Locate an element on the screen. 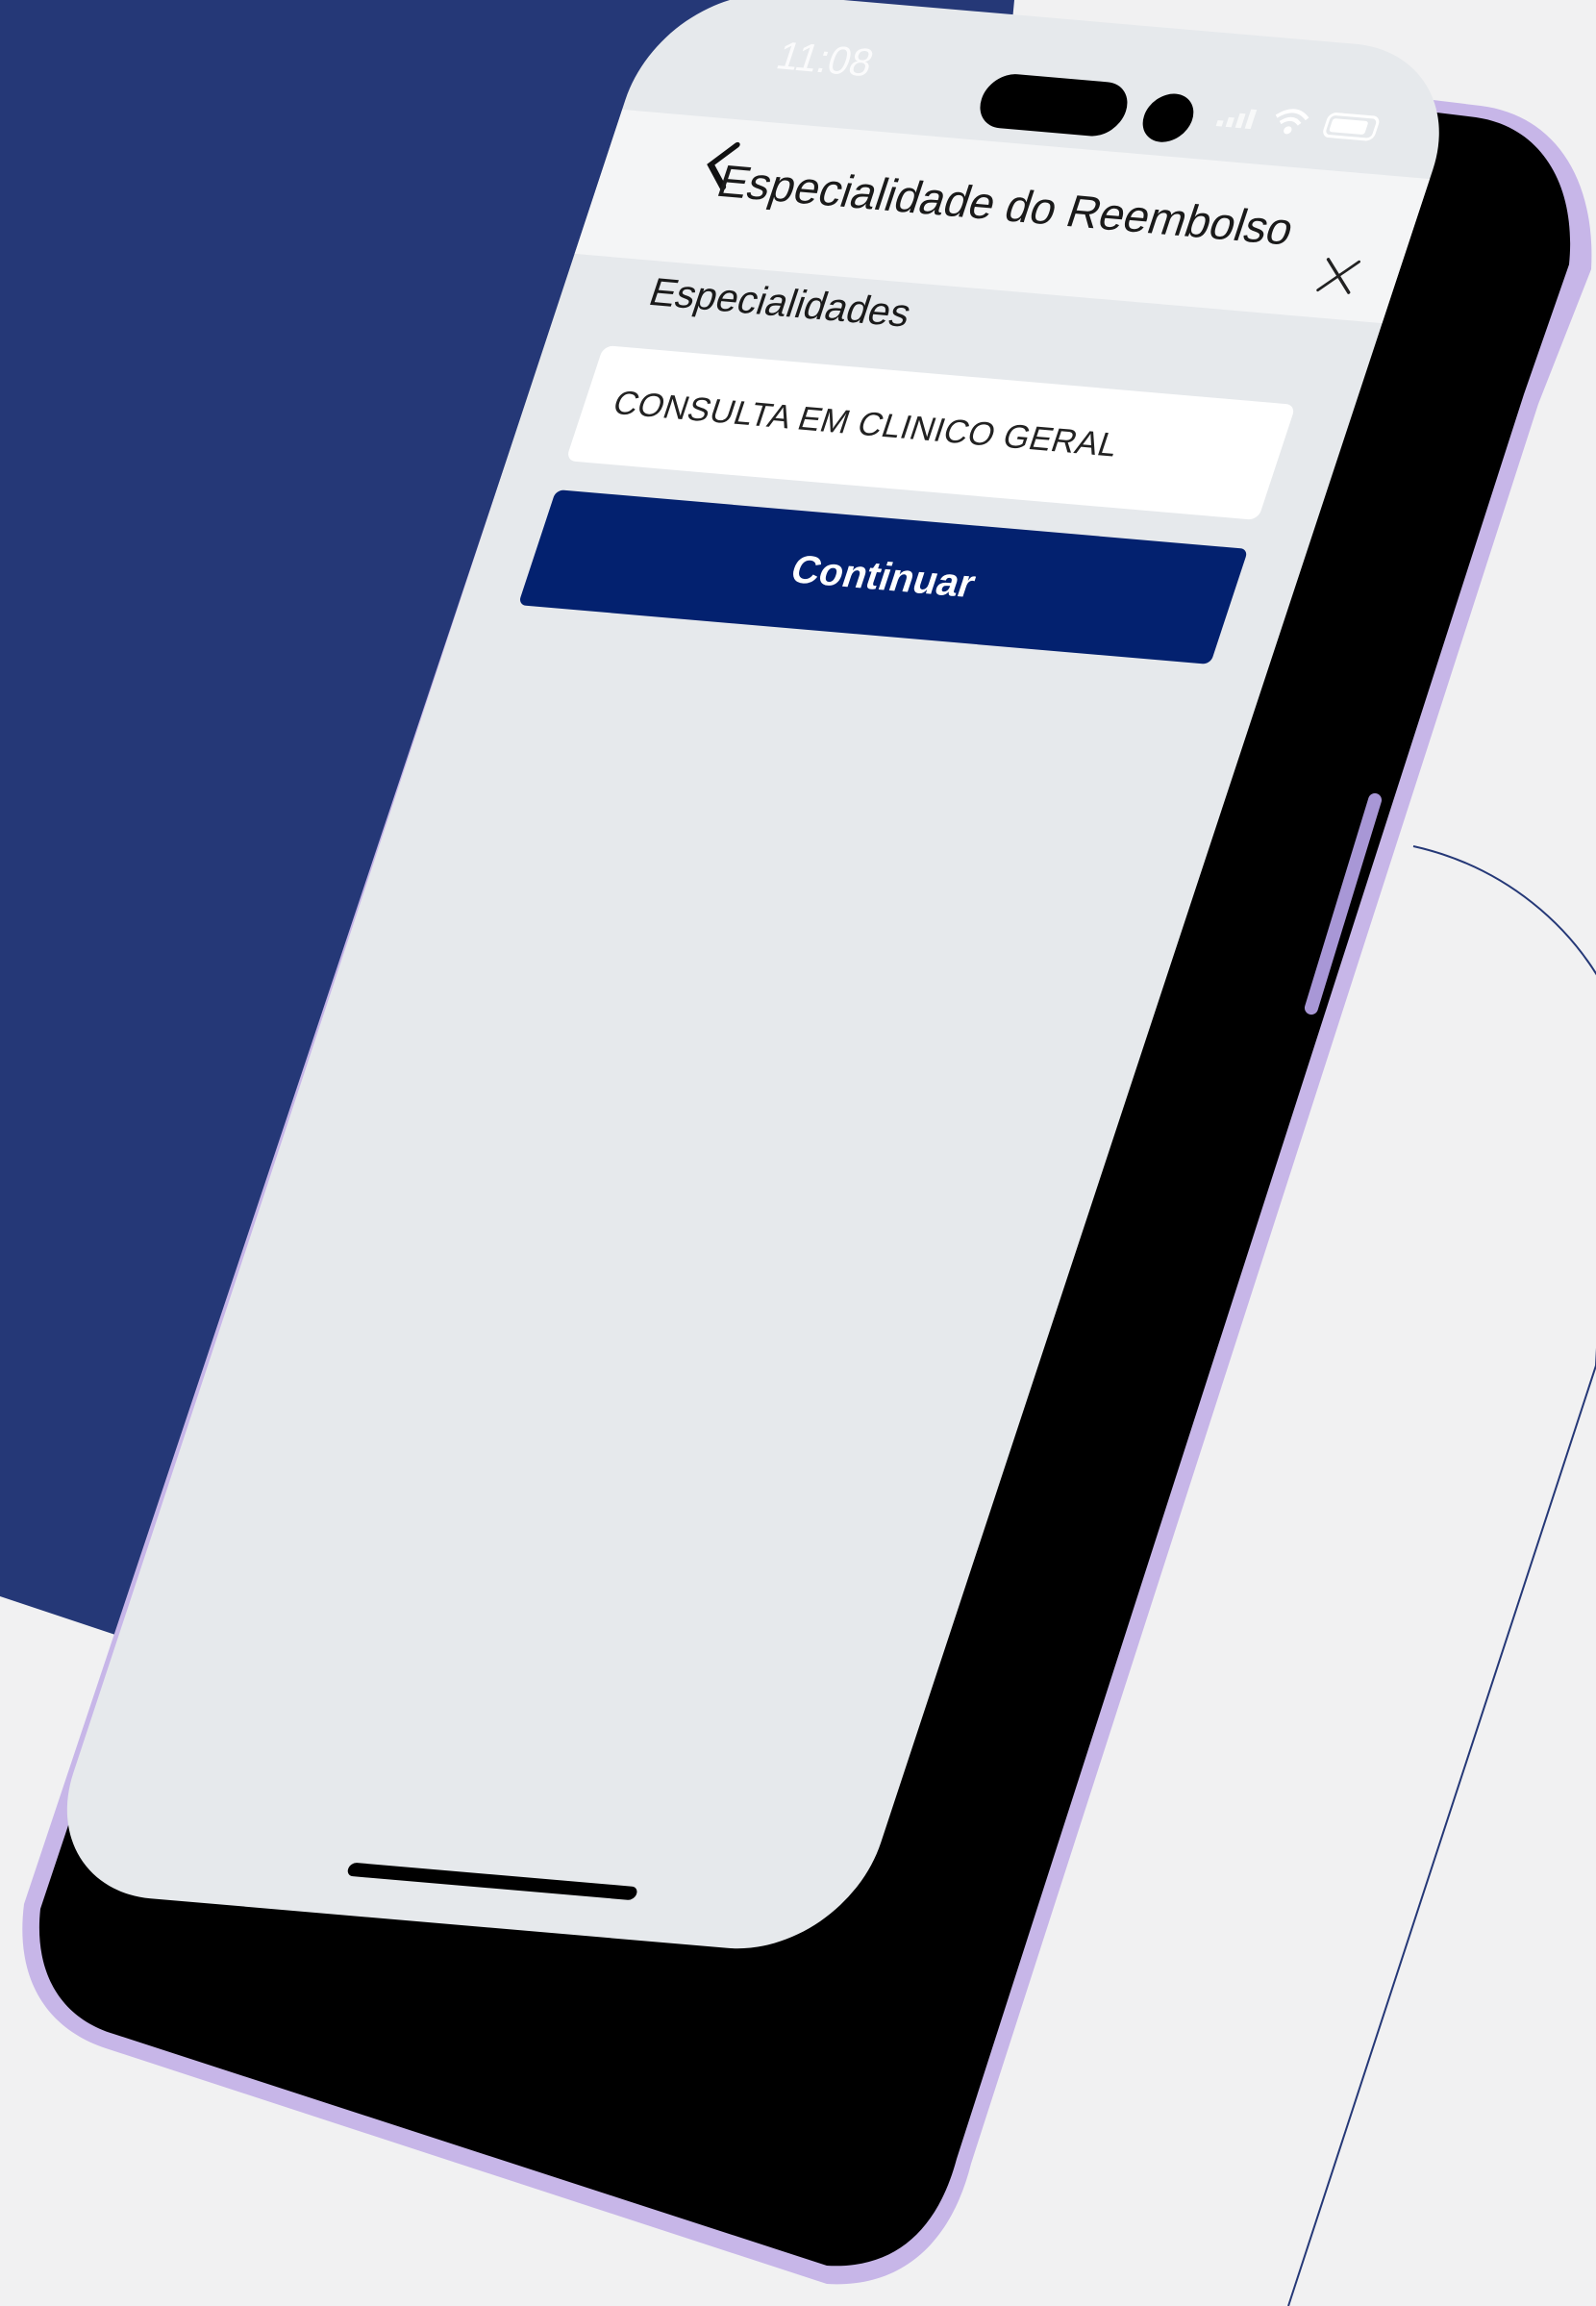  wifi-icon is located at coordinates (1290, 122).